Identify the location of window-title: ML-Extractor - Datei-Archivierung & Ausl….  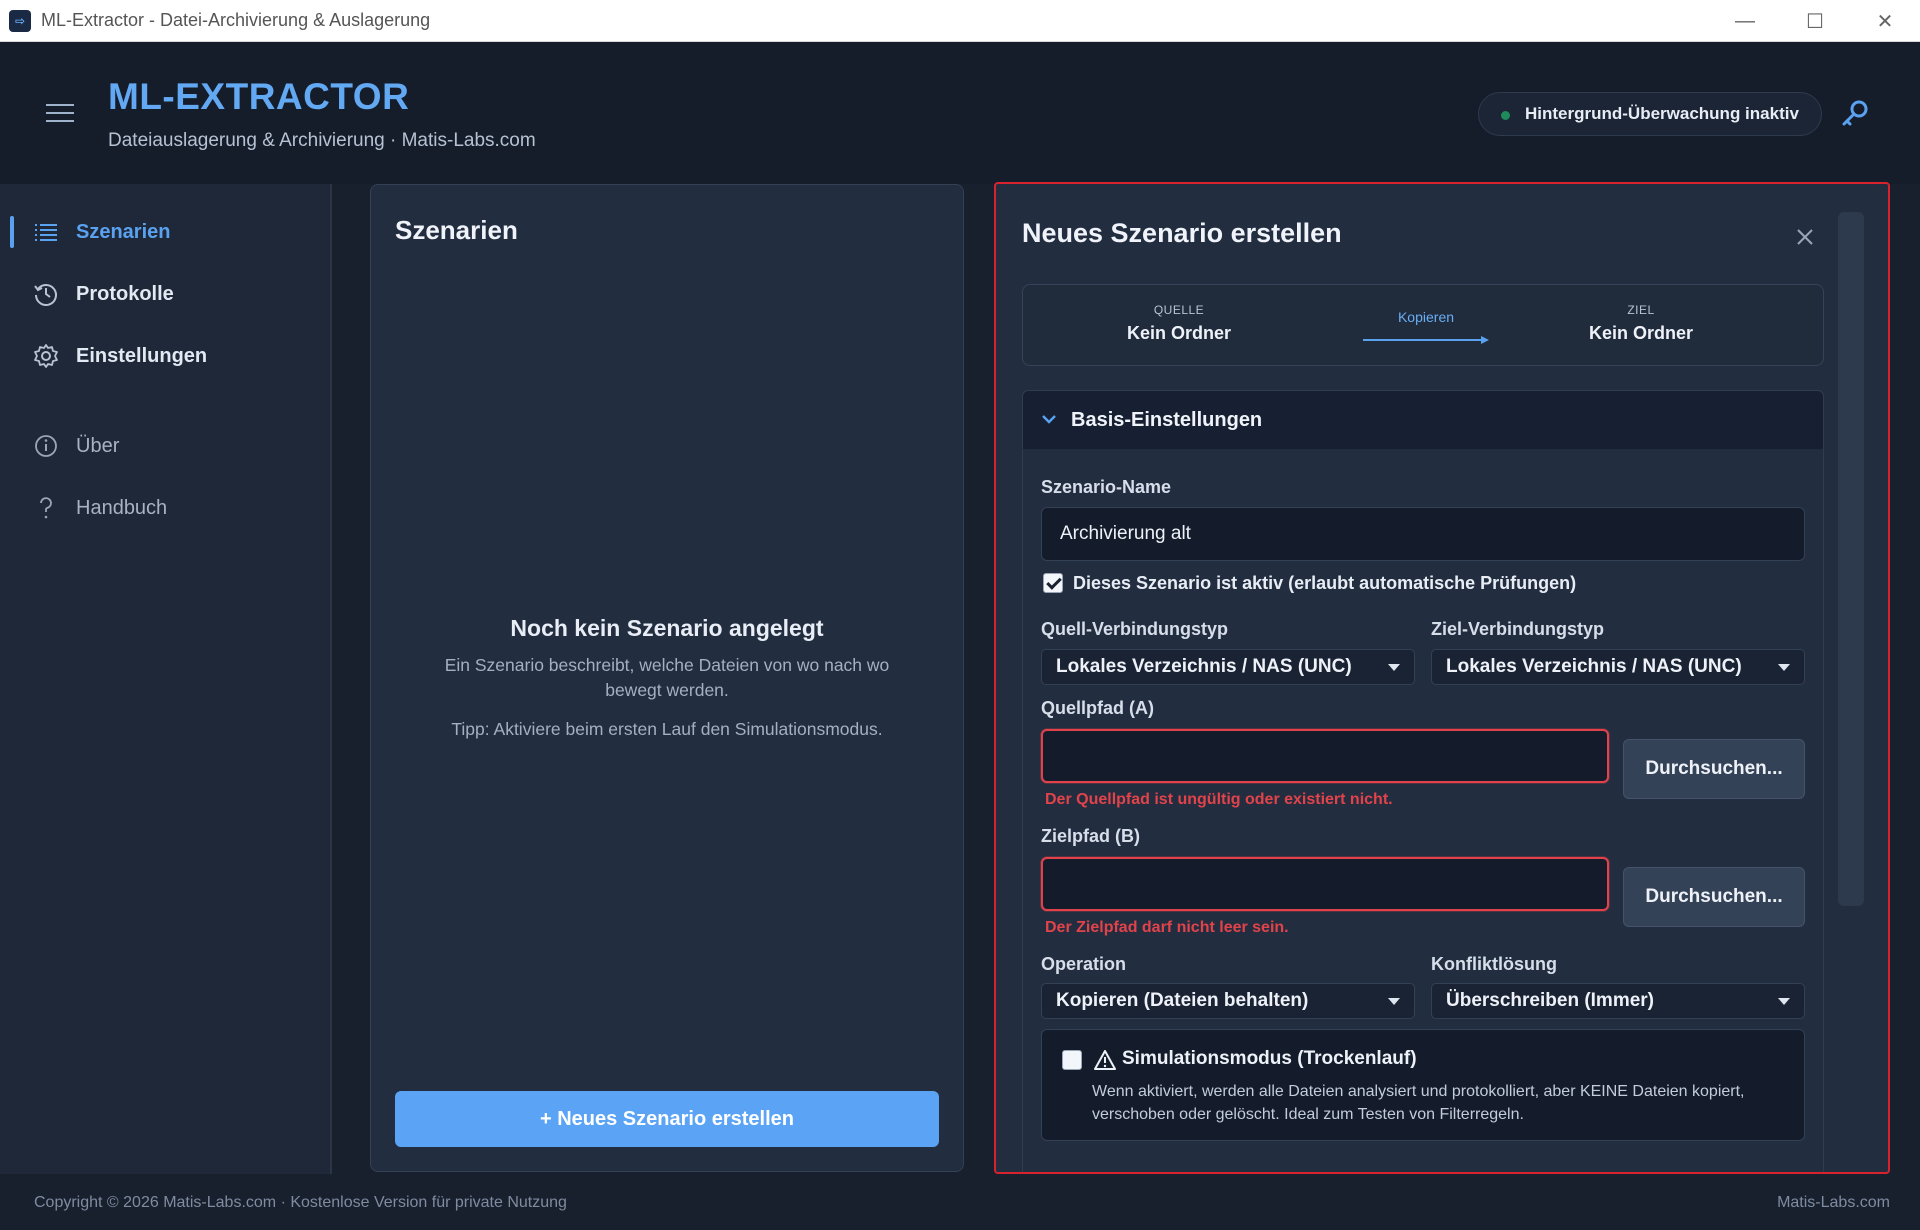
(236, 20).